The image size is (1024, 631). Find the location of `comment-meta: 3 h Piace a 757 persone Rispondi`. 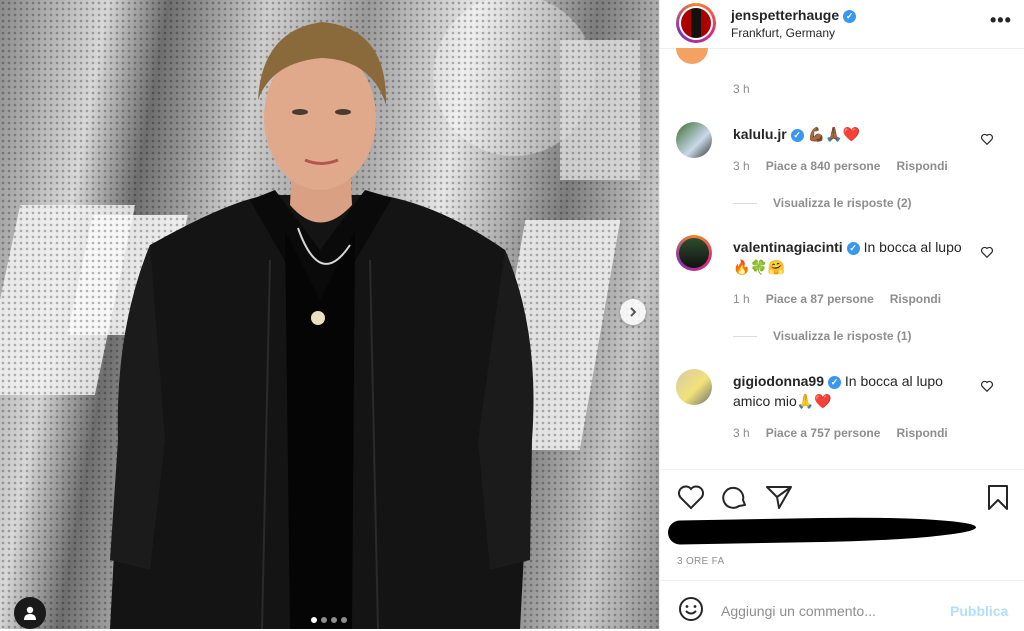

comment-meta: 3 h Piace a 757 persone Rispondi is located at coordinates (840, 433).